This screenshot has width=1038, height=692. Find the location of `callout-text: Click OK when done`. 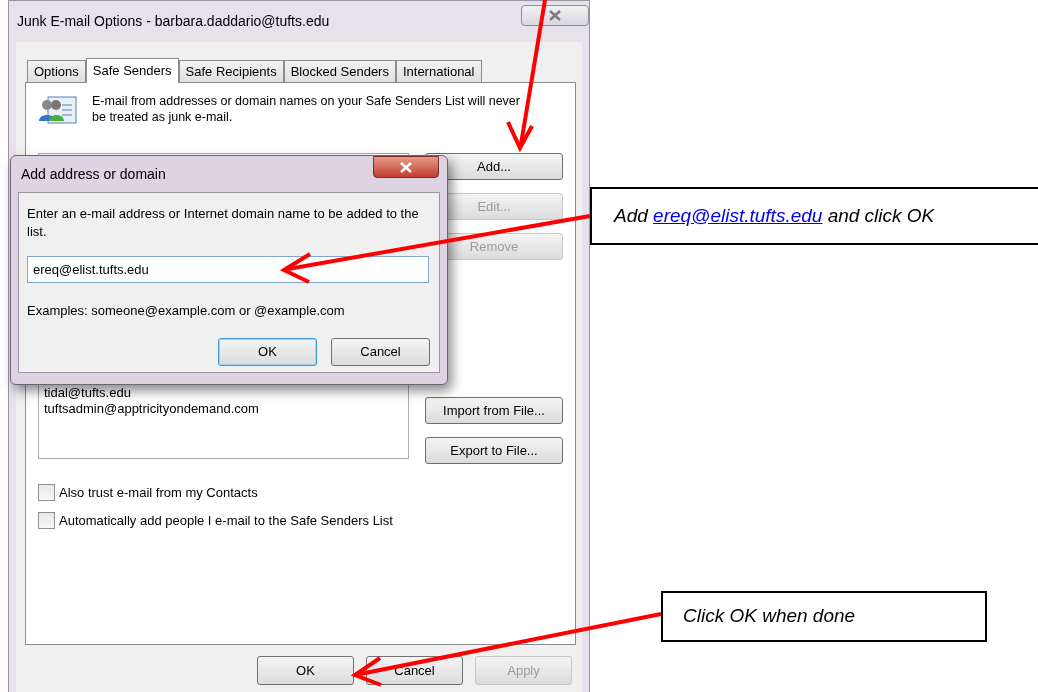

callout-text: Click OK when done is located at coordinates (769, 616).